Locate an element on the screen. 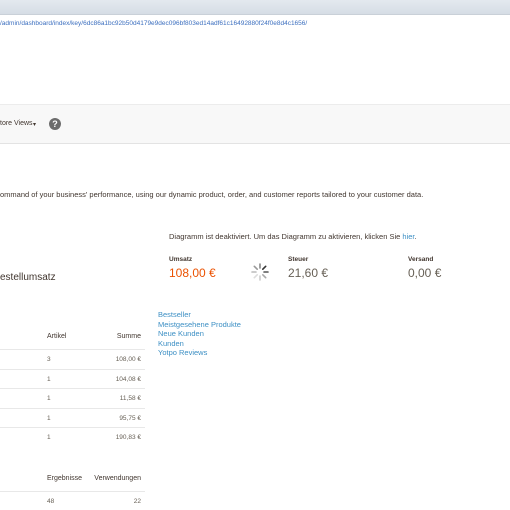 The image size is (510, 510). column-header-results: Ergebnisse is located at coordinates (65, 478).